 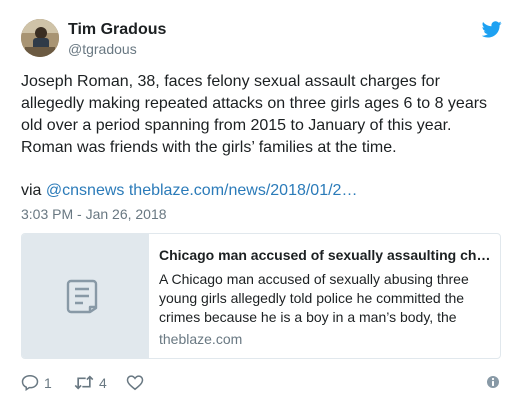 I want to click on reply-count: 1, so click(x=48, y=383).